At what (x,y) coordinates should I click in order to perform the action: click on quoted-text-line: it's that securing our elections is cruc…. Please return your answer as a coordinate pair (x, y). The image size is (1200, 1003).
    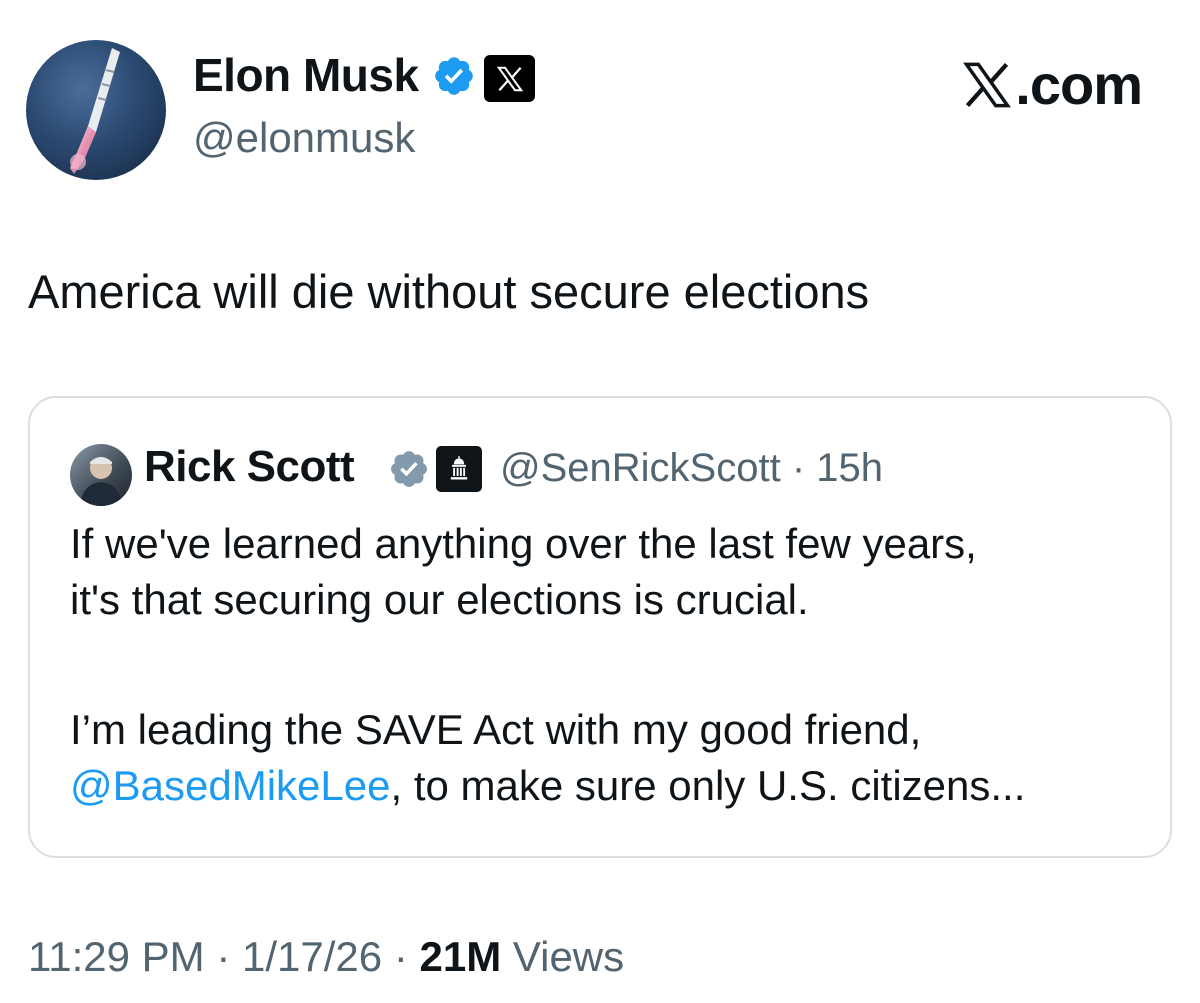
    Looking at the image, I should click on (439, 599).